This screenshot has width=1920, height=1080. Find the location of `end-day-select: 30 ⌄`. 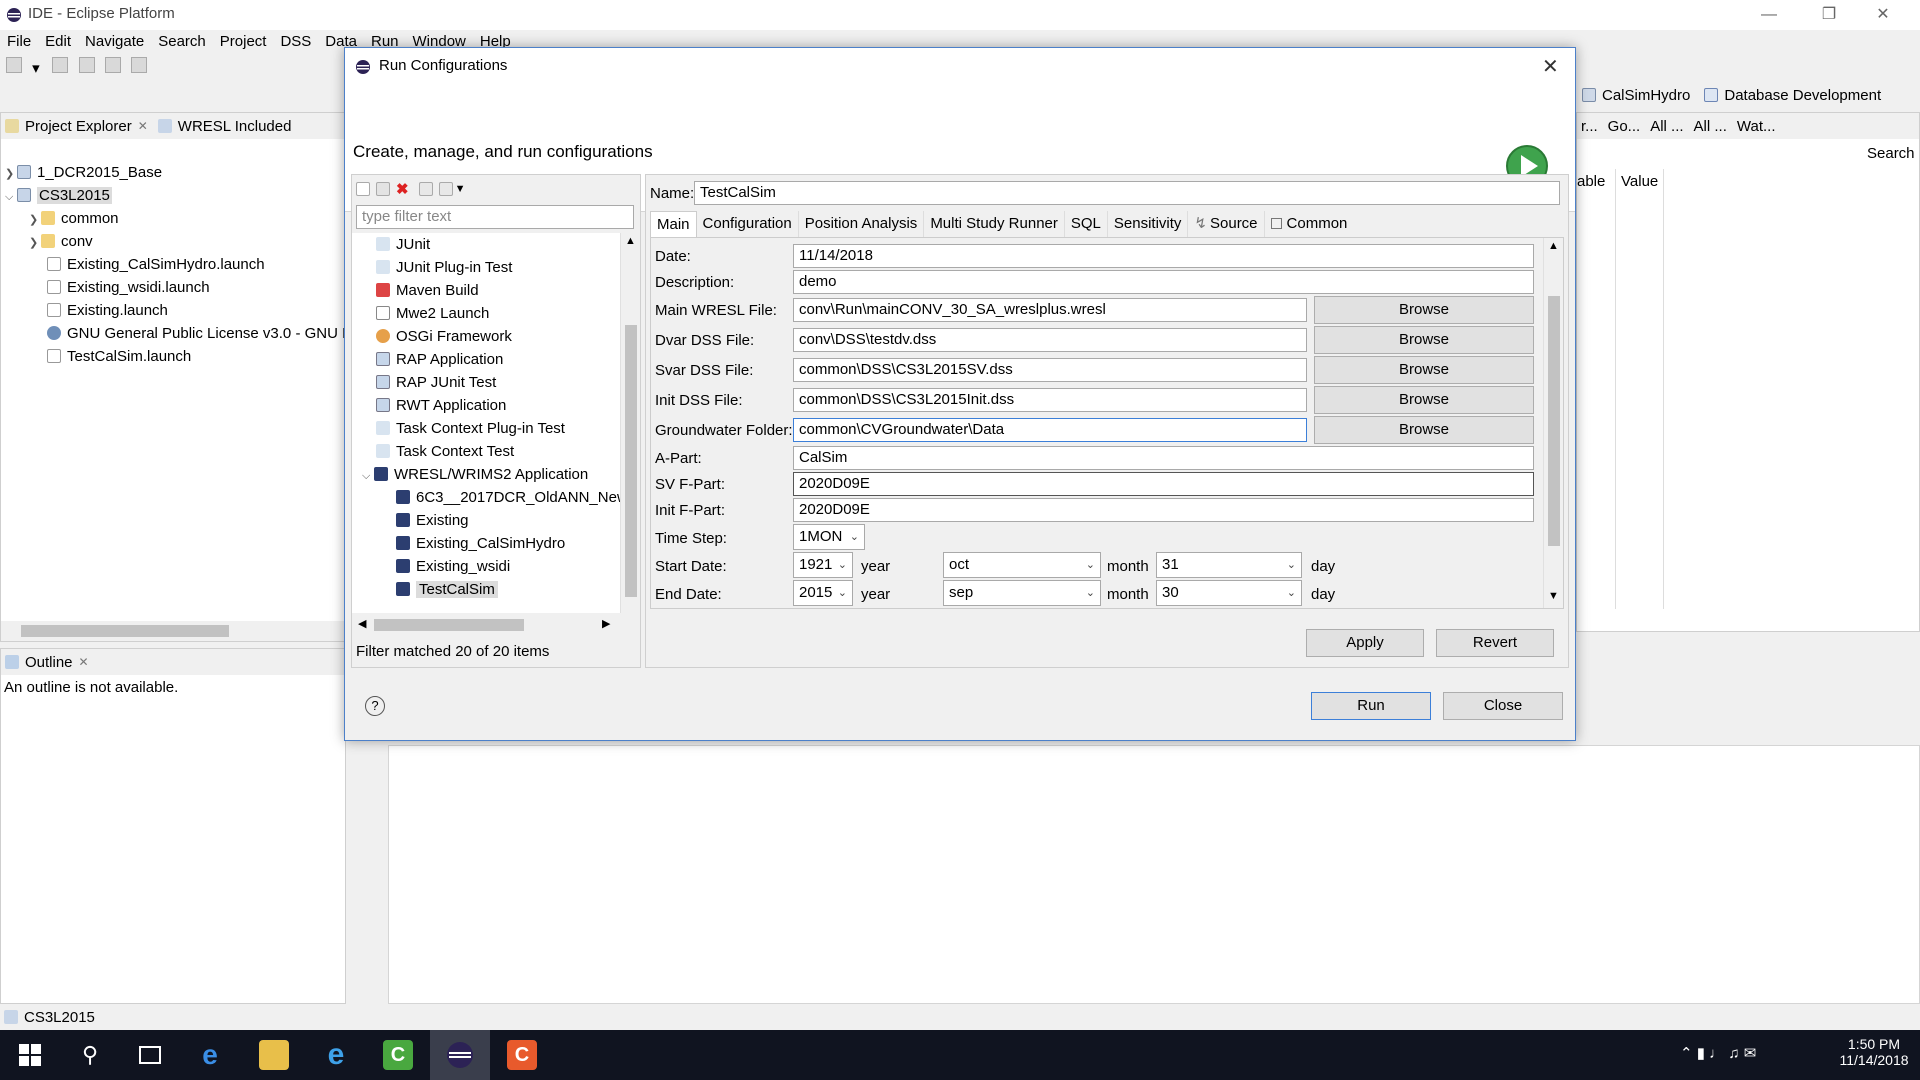

end-day-select: 30 ⌄ is located at coordinates (1229, 593).